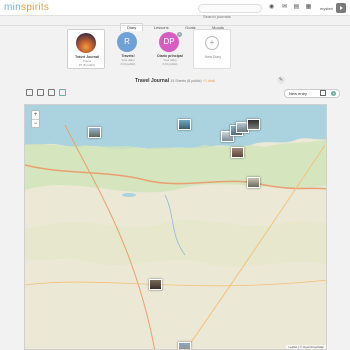 The width and height of the screenshot is (350, 350). What do you see at coordinates (179, 34) in the screenshot?
I see `diary-badge: 2` at bounding box center [179, 34].